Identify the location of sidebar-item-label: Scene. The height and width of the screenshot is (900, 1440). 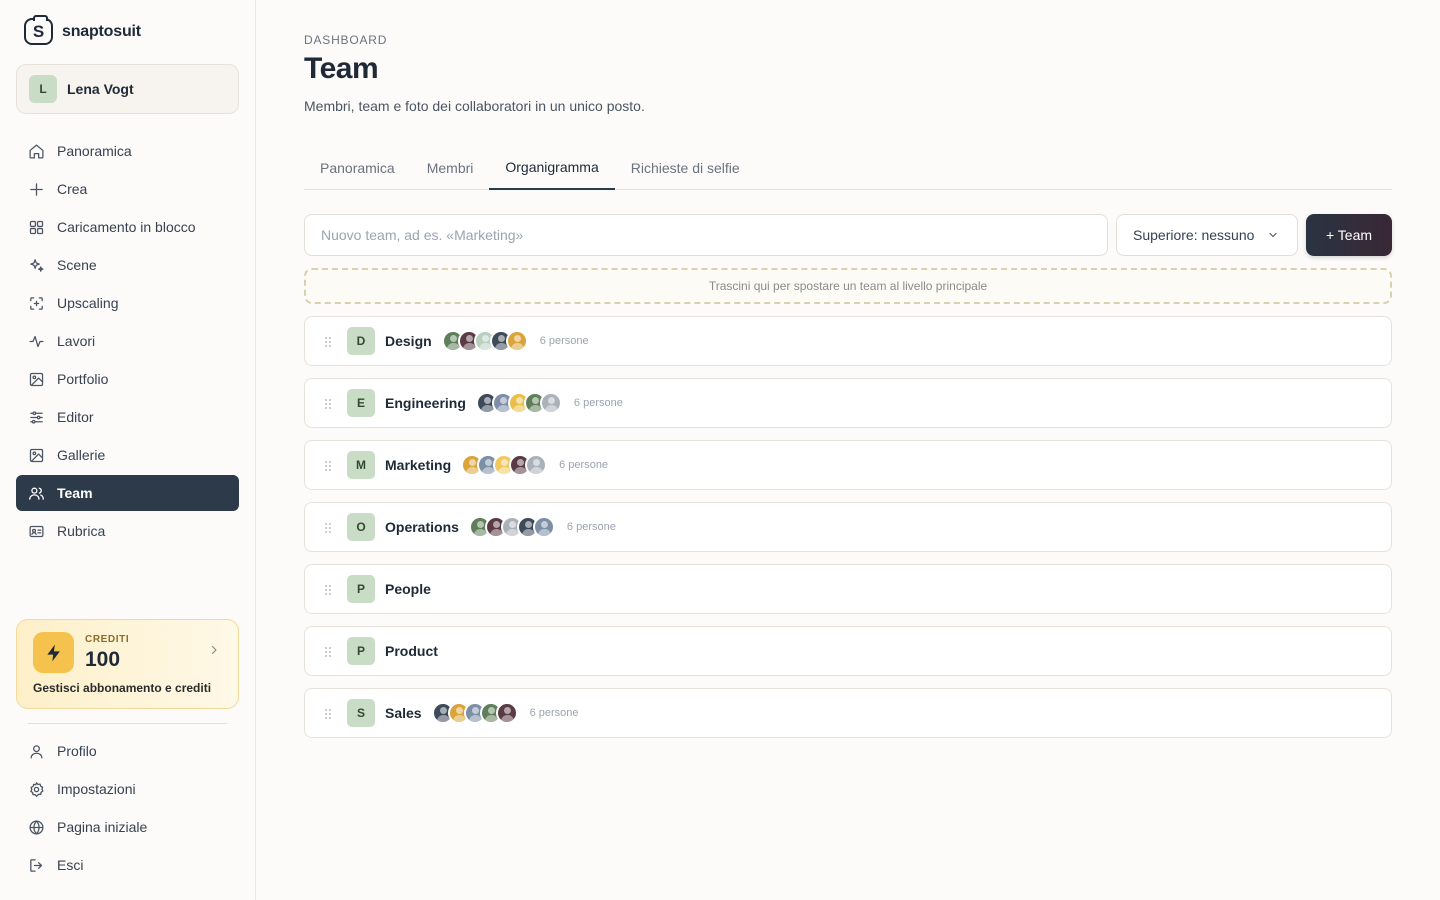
(77, 265).